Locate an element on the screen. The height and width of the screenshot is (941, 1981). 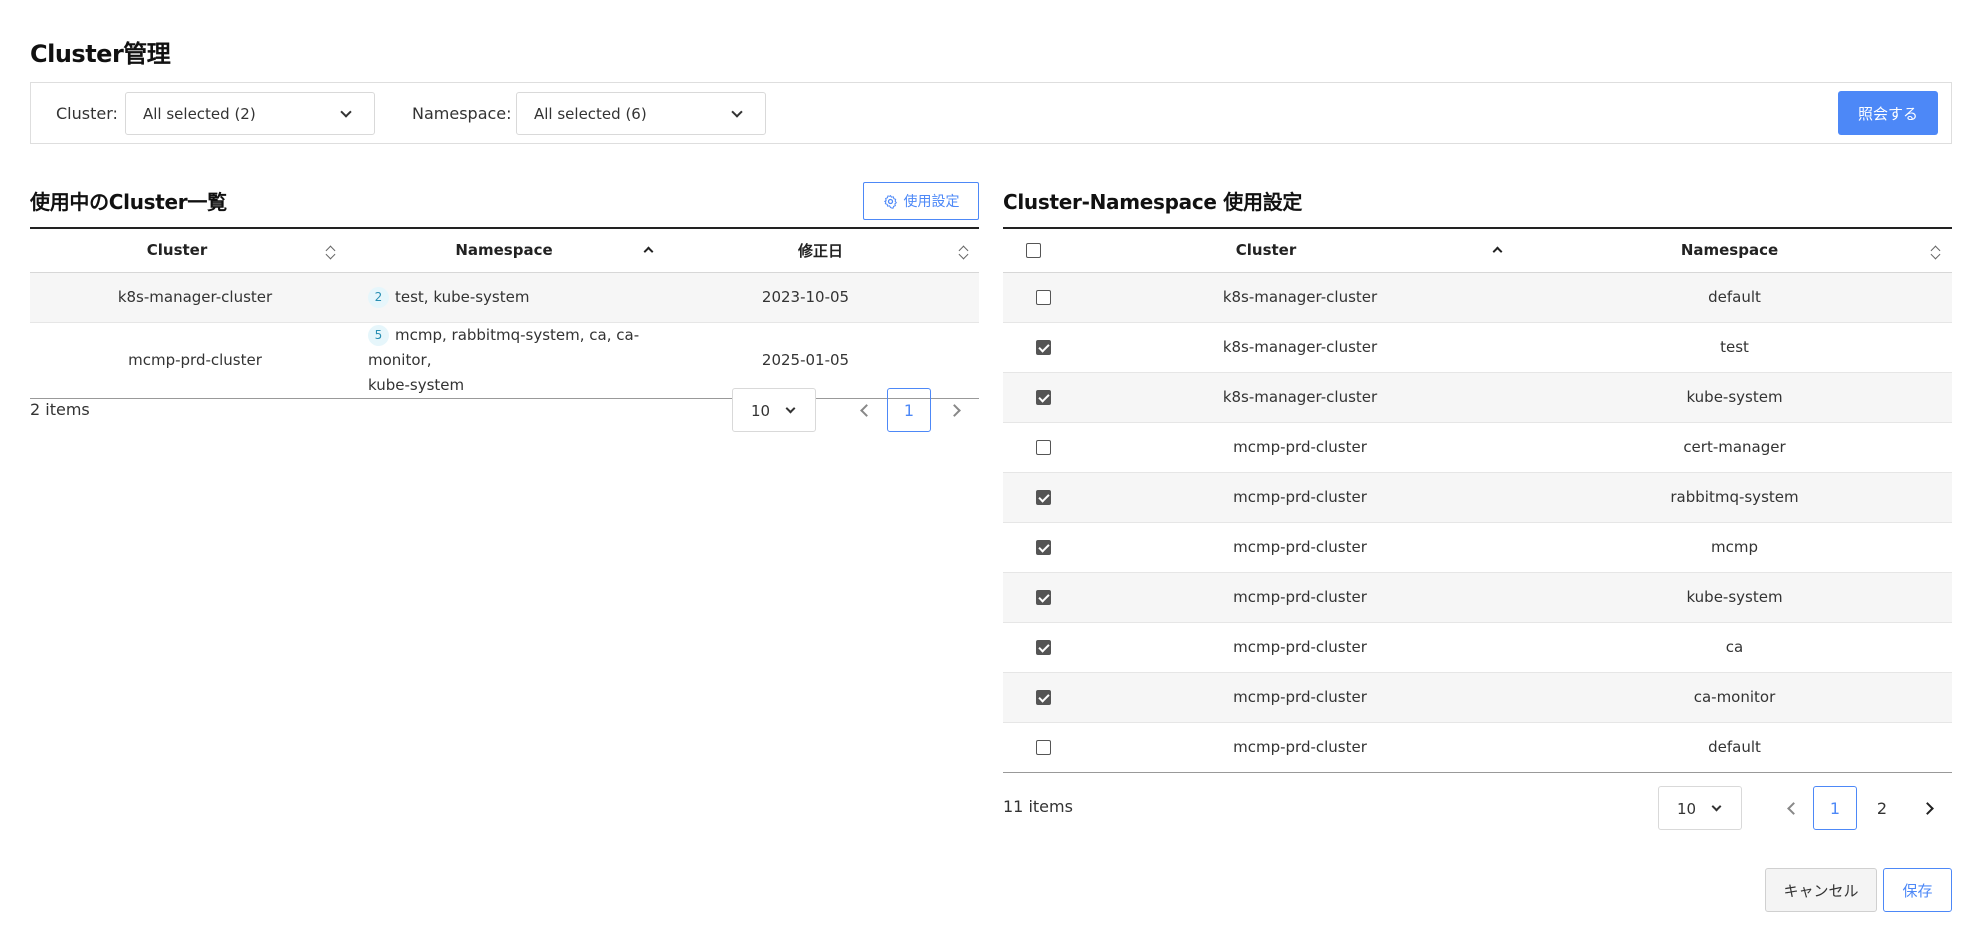
cell-modified: 2023-10-05 is located at coordinates (820, 297).